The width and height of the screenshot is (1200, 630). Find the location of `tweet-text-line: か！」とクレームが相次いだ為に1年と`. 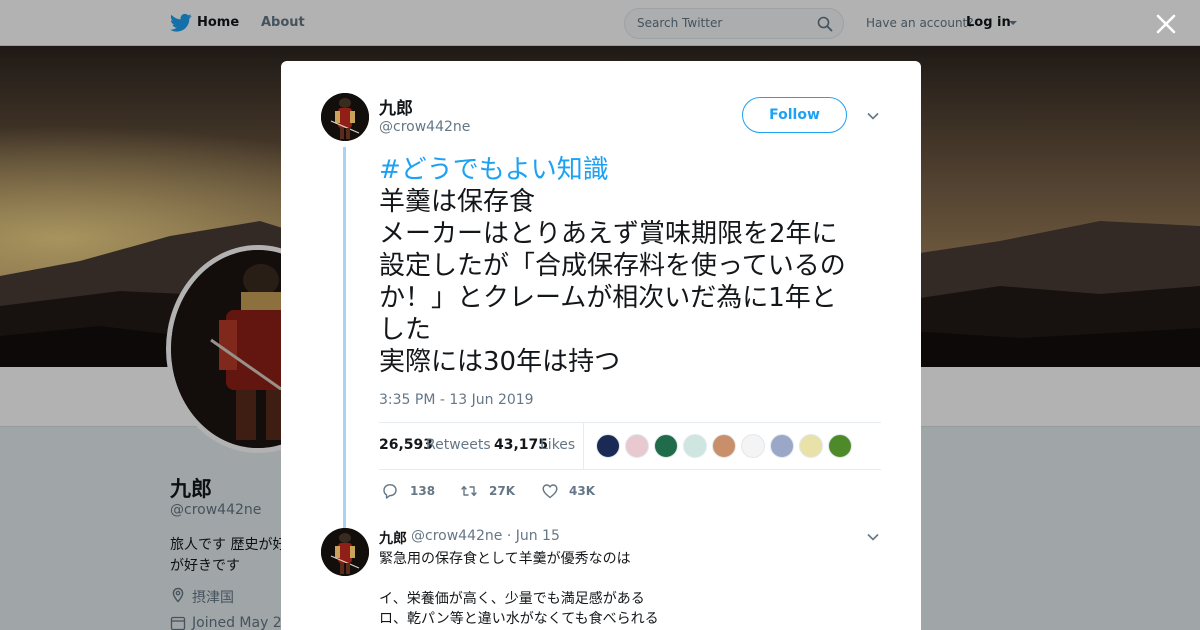

tweet-text-line: か！」とクレームが相次いだ為に1年と is located at coordinates (608, 298).